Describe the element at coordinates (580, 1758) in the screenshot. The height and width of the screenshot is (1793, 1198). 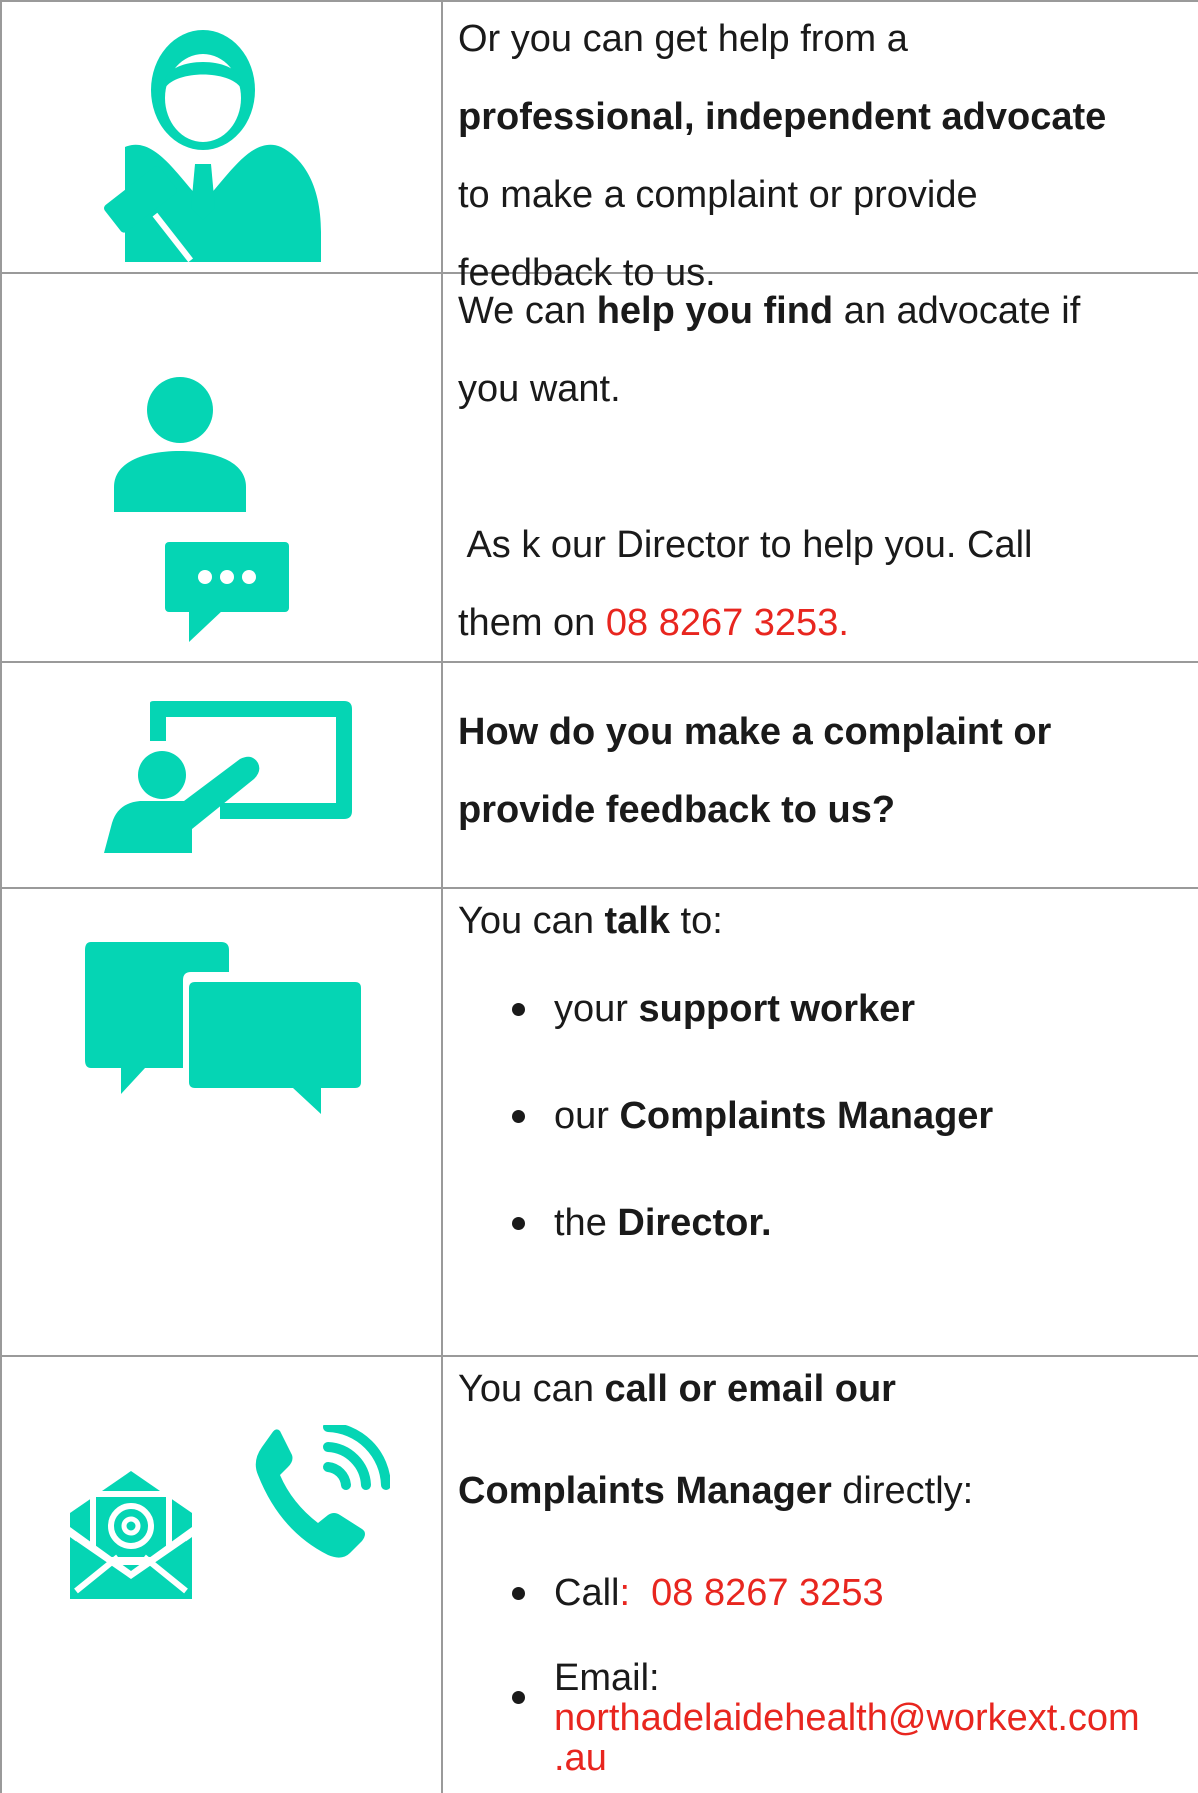
I see `email-address-continued: .au` at that location.